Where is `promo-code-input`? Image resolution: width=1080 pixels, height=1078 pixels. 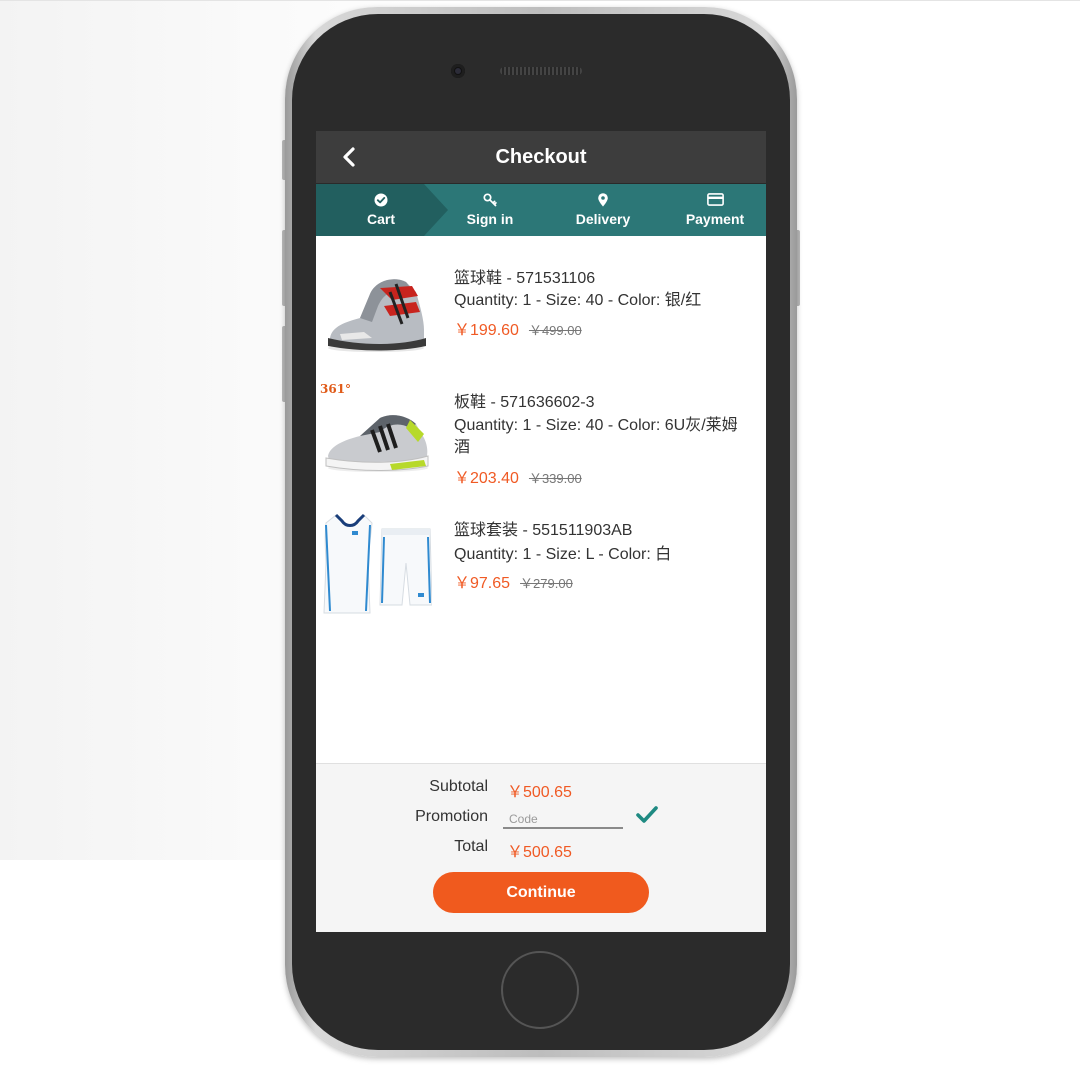
promo-code-input is located at coordinates (563, 818).